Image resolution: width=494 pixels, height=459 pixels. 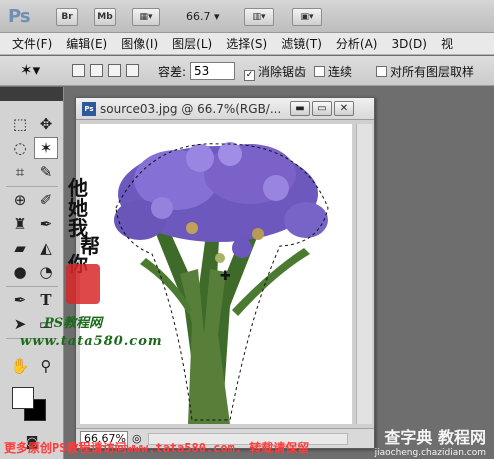 What do you see at coordinates (157, 448) in the screenshot?
I see `bottom-banner: 更多原创PS教程请访问www.tata580.com, 转载请保留` at bounding box center [157, 448].